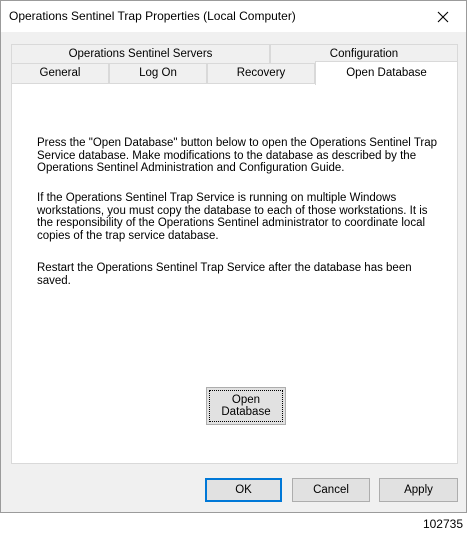 The height and width of the screenshot is (544, 467). I want to click on open-database-button: Open Database, so click(246, 406).